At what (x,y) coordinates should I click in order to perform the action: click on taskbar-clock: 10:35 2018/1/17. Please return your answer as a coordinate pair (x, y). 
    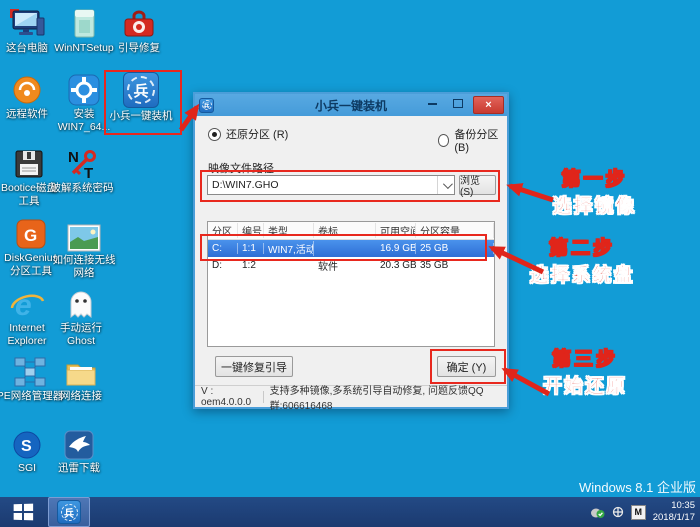
    Looking at the image, I should click on (675, 512).